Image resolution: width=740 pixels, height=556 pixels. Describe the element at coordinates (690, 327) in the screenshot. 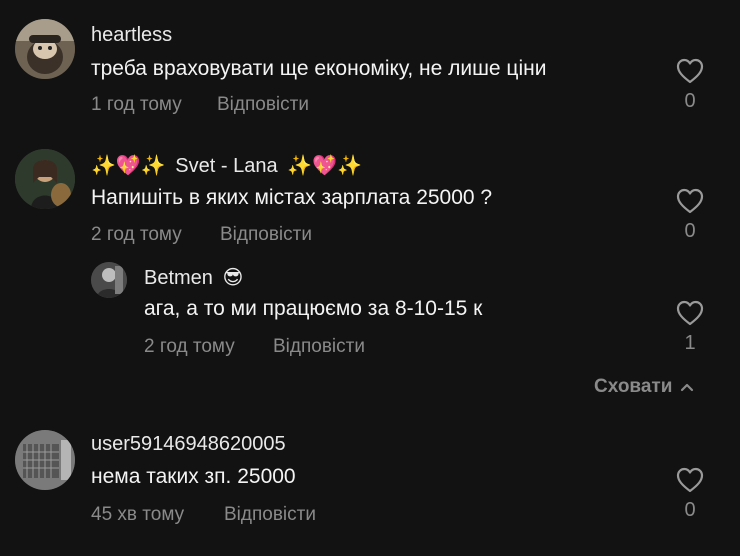

I see `like-button: 1` at that location.